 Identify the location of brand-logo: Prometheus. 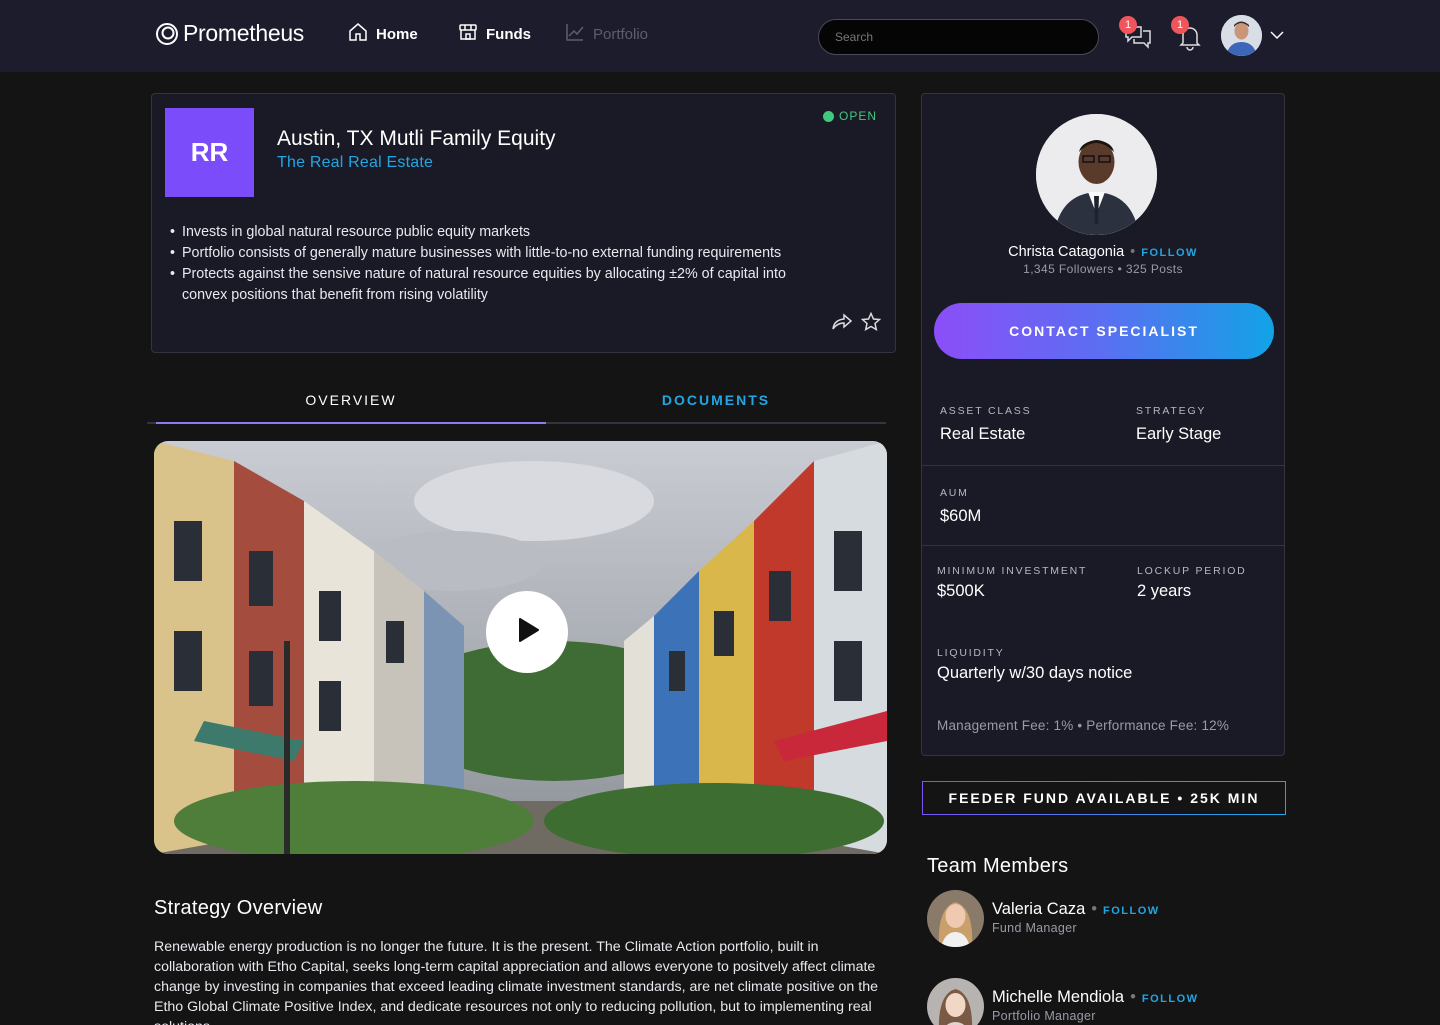
(229, 33).